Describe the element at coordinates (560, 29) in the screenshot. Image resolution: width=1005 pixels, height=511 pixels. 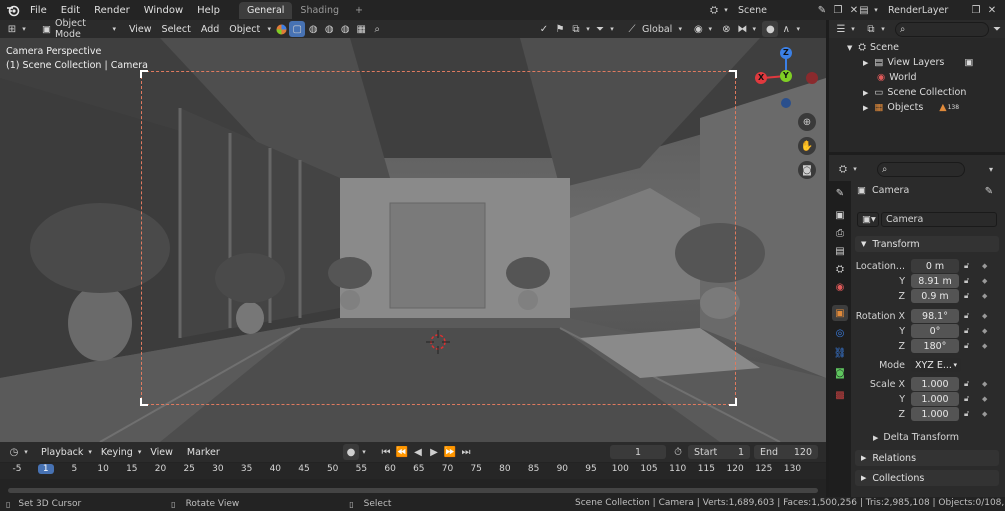
I see `bookmark-icon: ⚑` at that location.